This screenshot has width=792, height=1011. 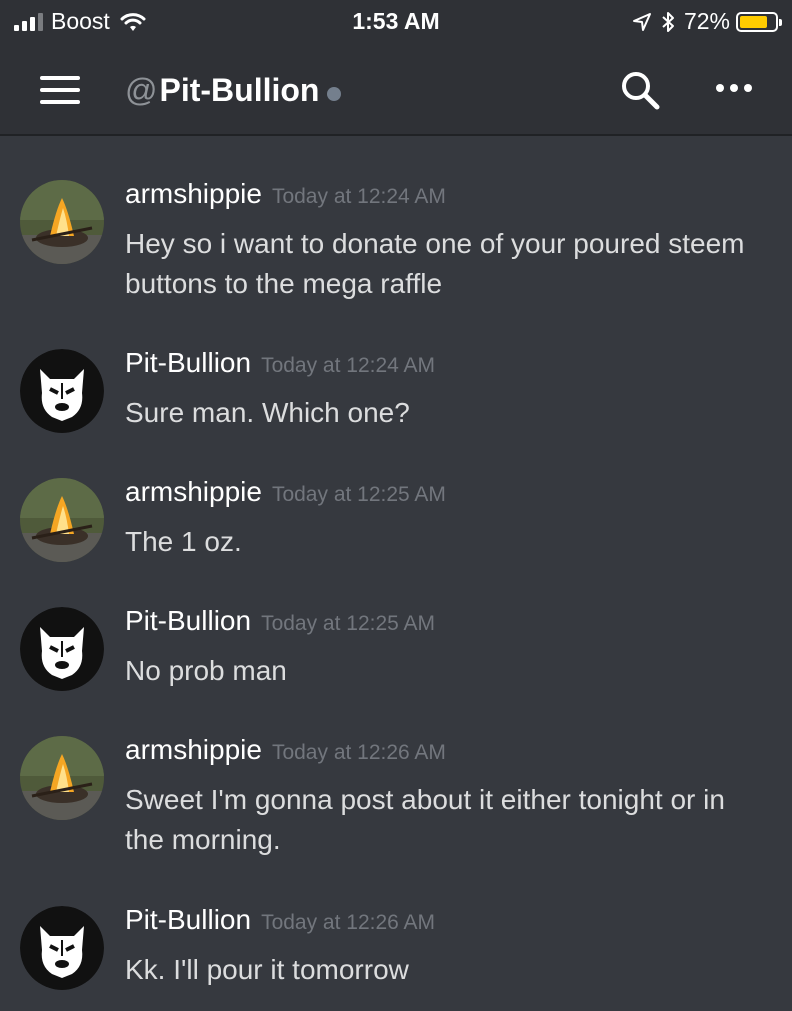 I want to click on status-right: 72%, so click(x=707, y=21).